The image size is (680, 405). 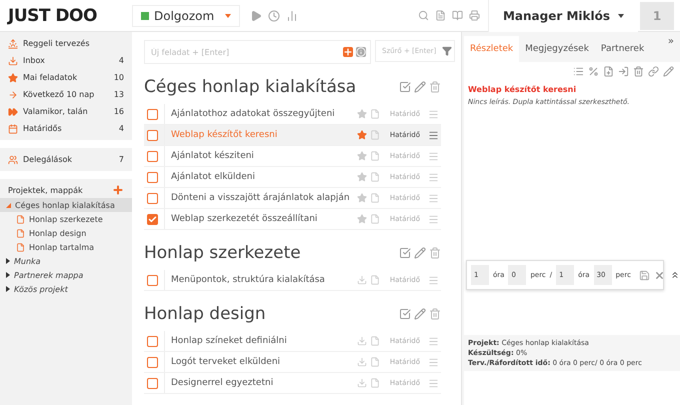 I want to click on tab: Megjegyzések, so click(x=557, y=49).